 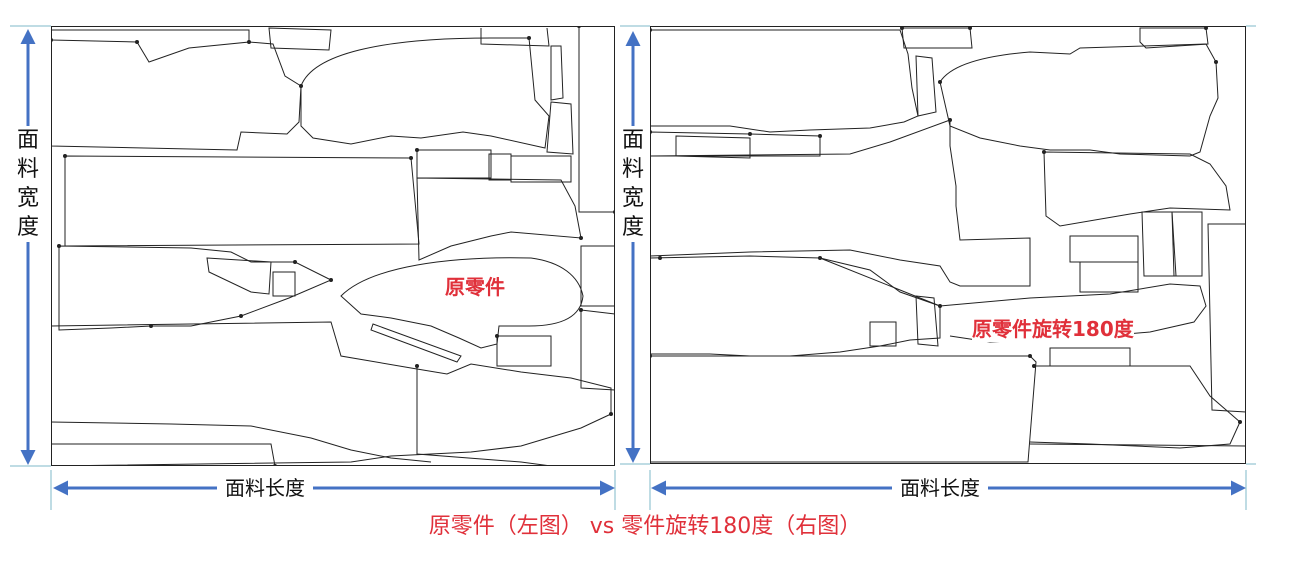 What do you see at coordinates (265, 488) in the screenshot?
I see `left-length-label: 面料长度` at bounding box center [265, 488].